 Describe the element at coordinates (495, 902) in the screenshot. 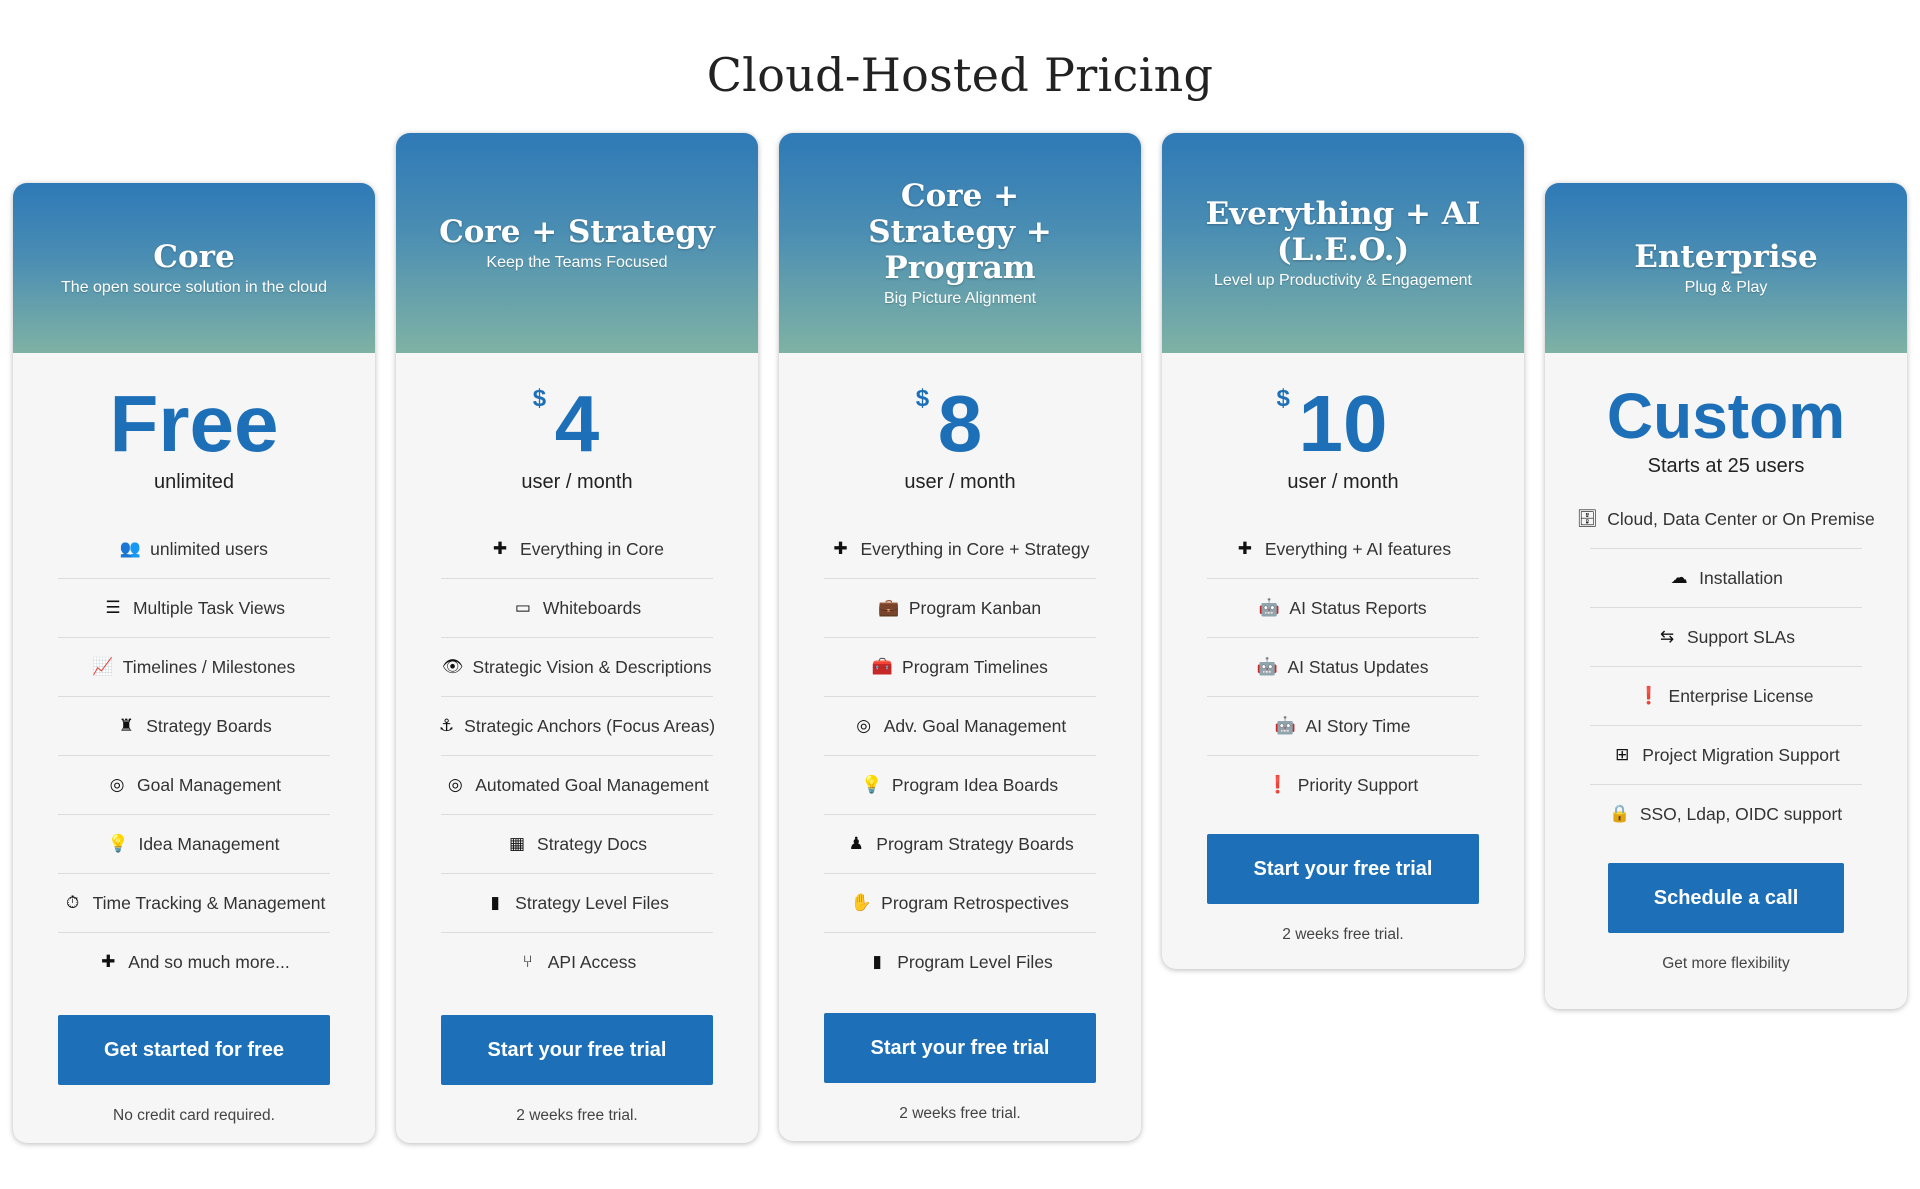

I see `file-icon: ▮` at that location.